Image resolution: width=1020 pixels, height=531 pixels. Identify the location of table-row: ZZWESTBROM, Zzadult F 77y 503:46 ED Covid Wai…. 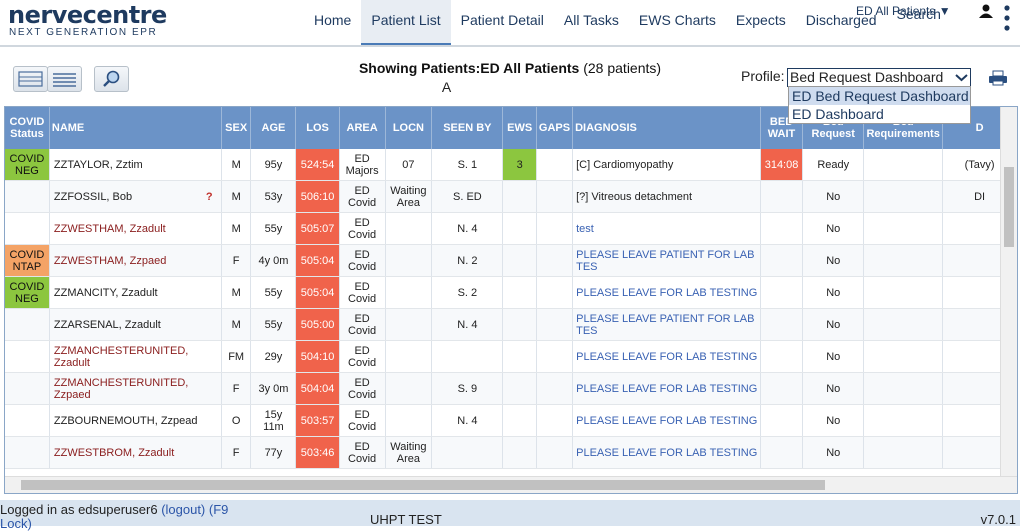
(511, 452).